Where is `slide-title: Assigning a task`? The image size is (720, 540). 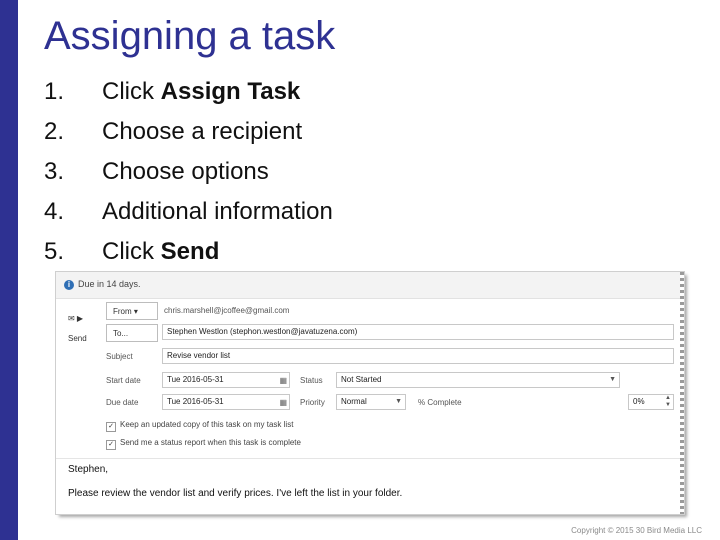 slide-title: Assigning a task is located at coordinates (190, 36).